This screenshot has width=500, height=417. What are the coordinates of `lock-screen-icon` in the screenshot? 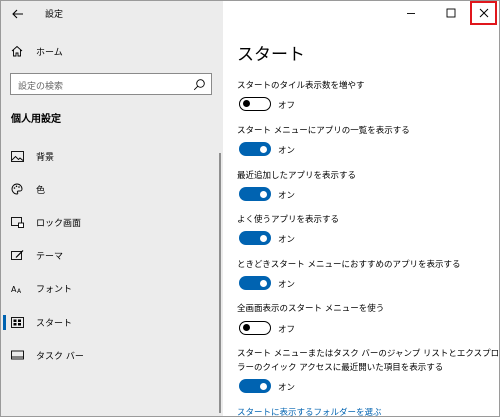 It's located at (17, 222).